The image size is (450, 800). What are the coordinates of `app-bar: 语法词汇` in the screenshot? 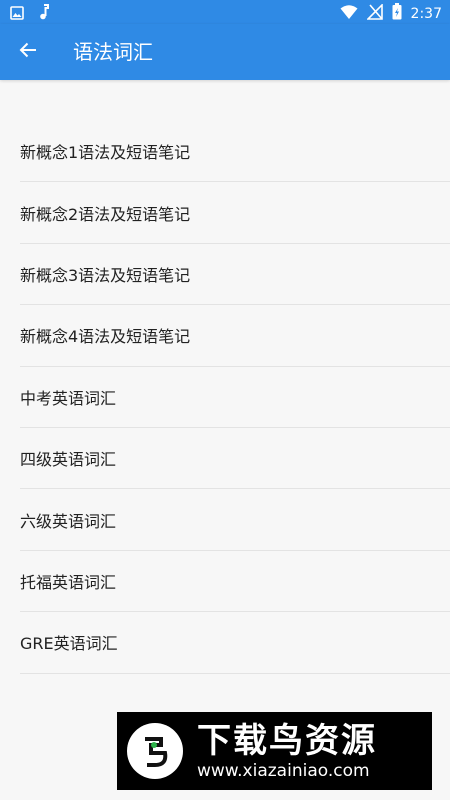 It's located at (225, 52).